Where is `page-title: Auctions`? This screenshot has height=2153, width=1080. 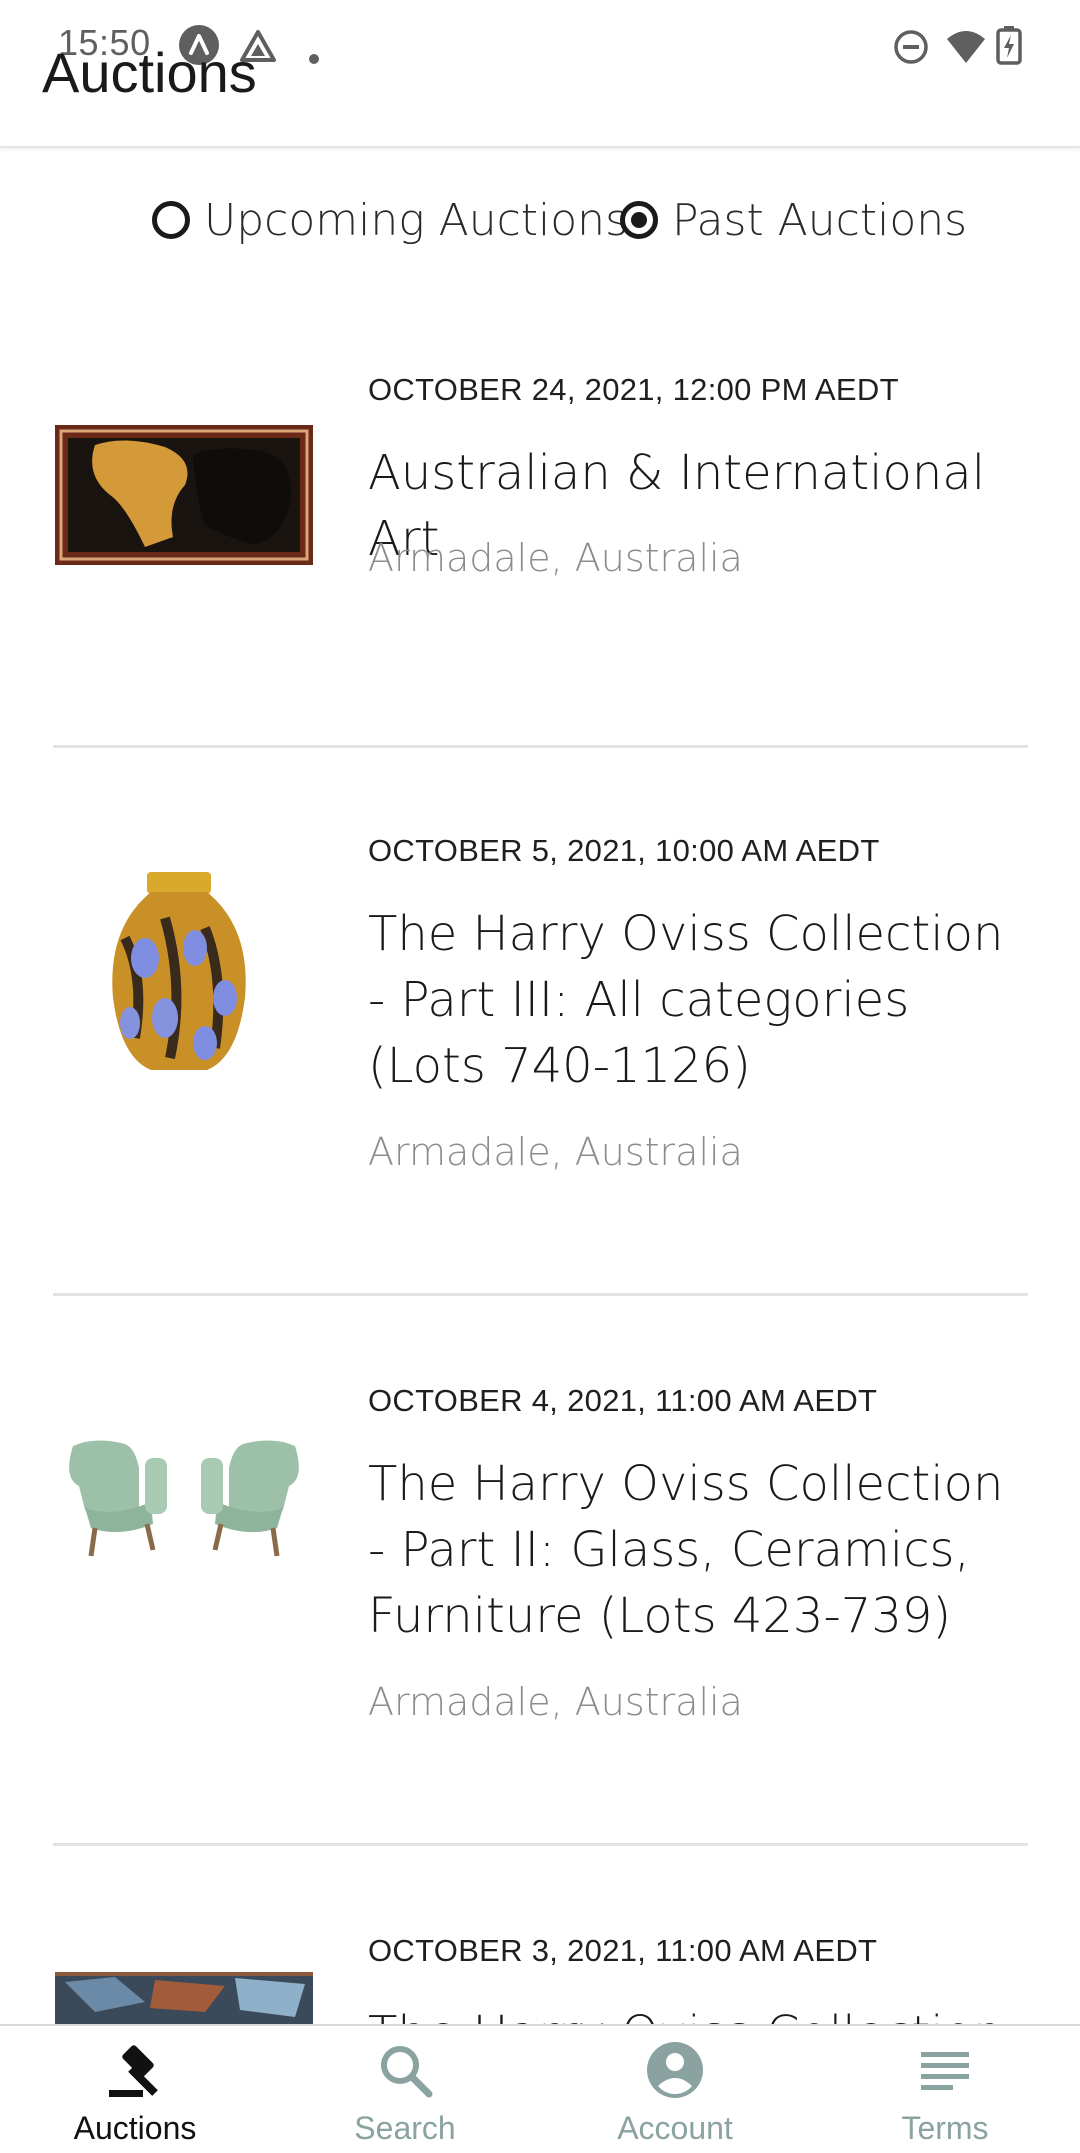
page-title: Auctions is located at coordinates (149, 72).